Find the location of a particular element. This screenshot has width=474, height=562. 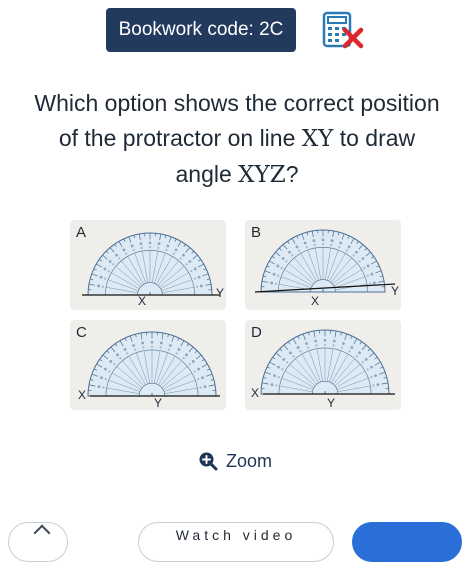

question-line-1: Which option shows the correct position is located at coordinates (237, 103).